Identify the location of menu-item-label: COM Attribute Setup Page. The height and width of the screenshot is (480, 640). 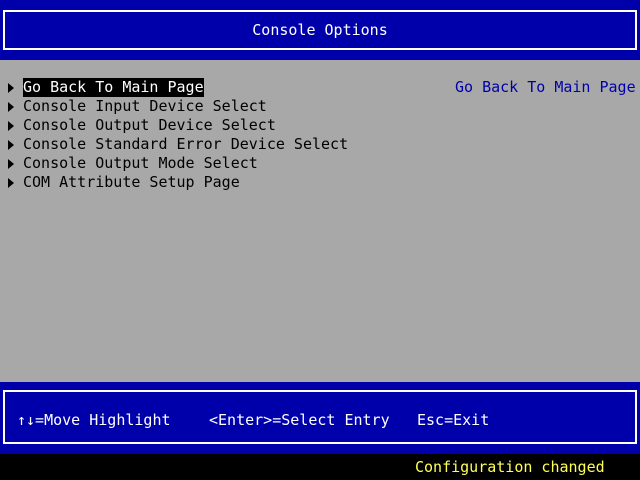
(131, 182).